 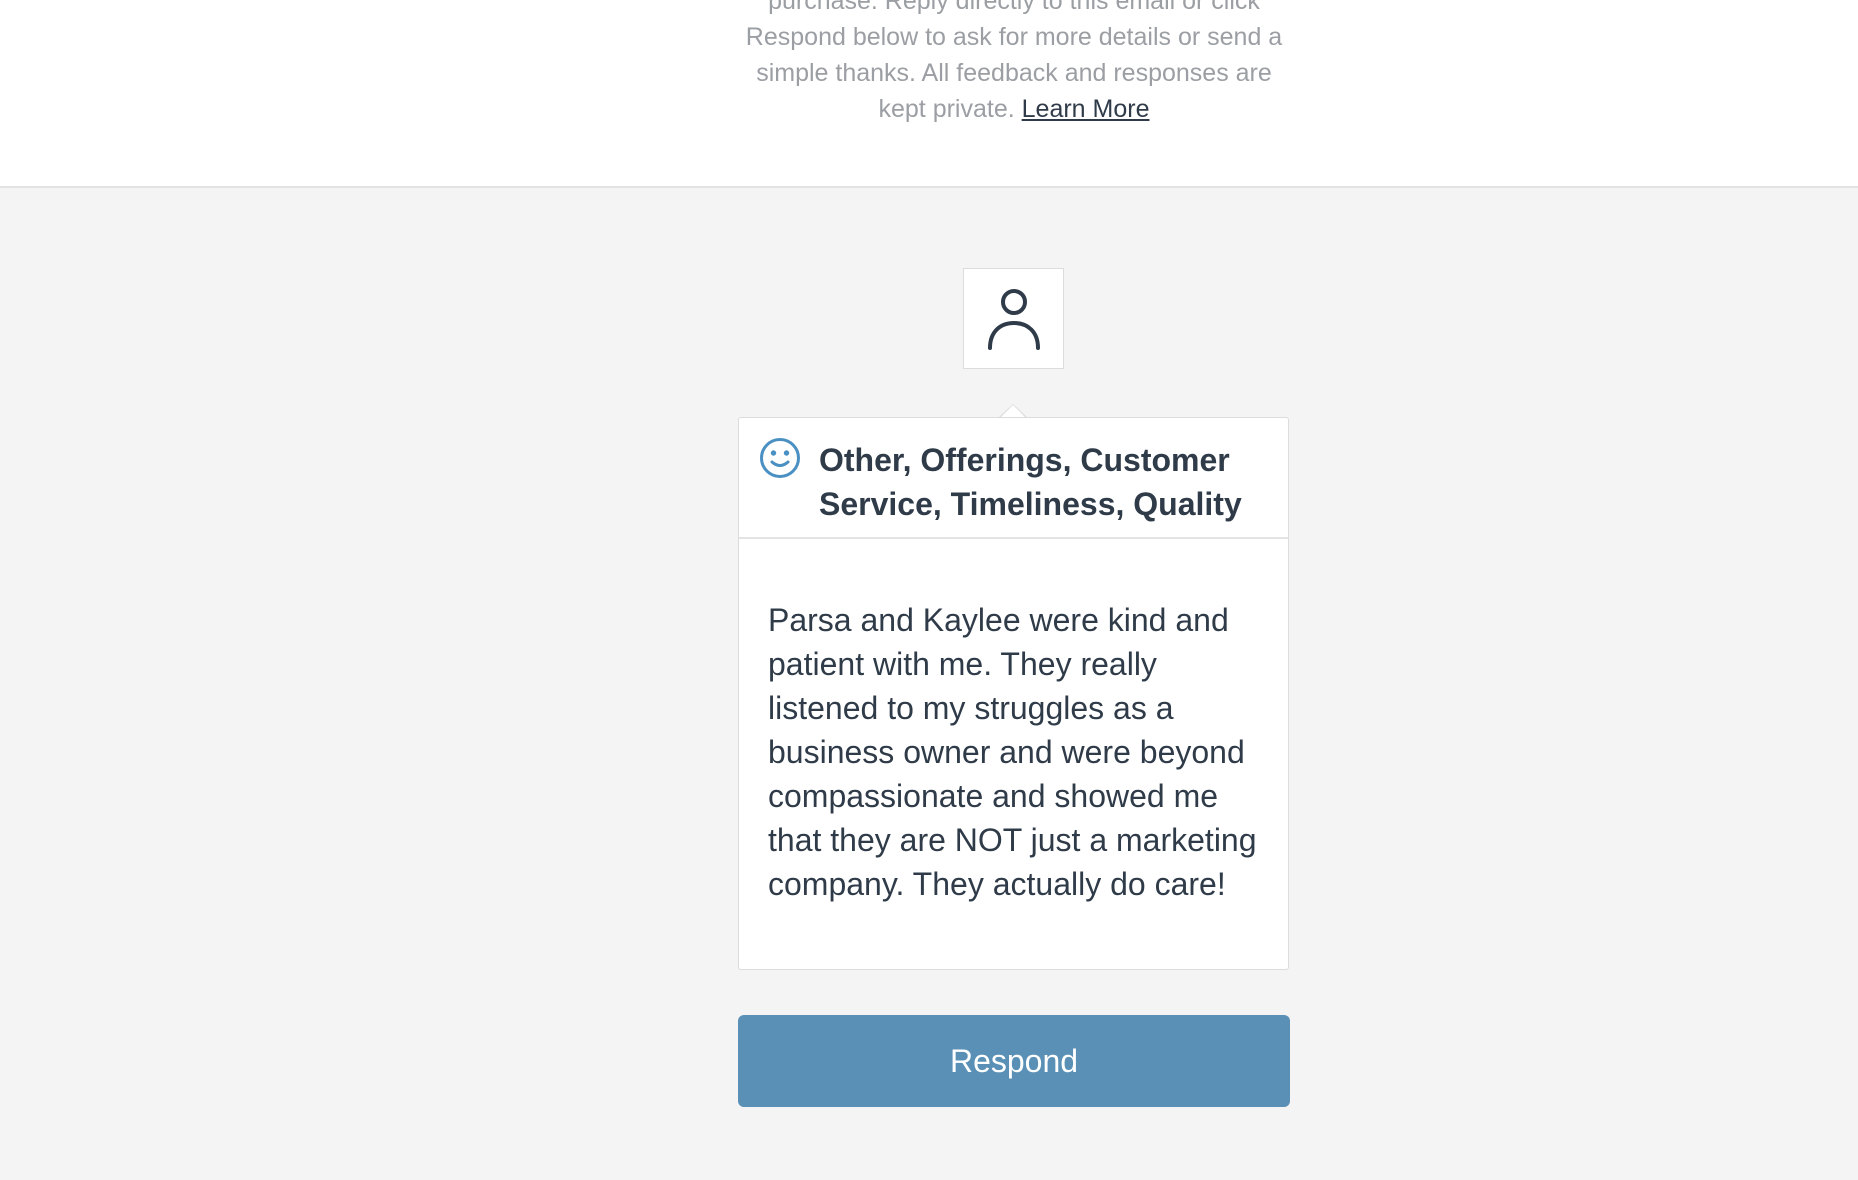 I want to click on learn-more-link: Learn More, so click(x=1086, y=109).